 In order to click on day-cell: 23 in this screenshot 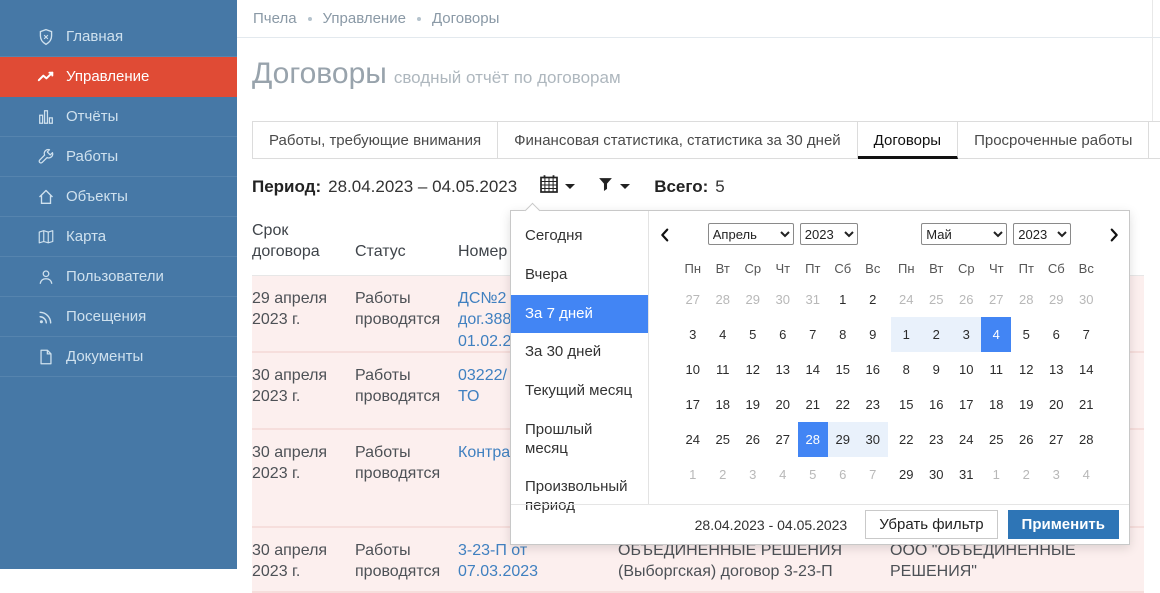, I will do `click(936, 439)`.